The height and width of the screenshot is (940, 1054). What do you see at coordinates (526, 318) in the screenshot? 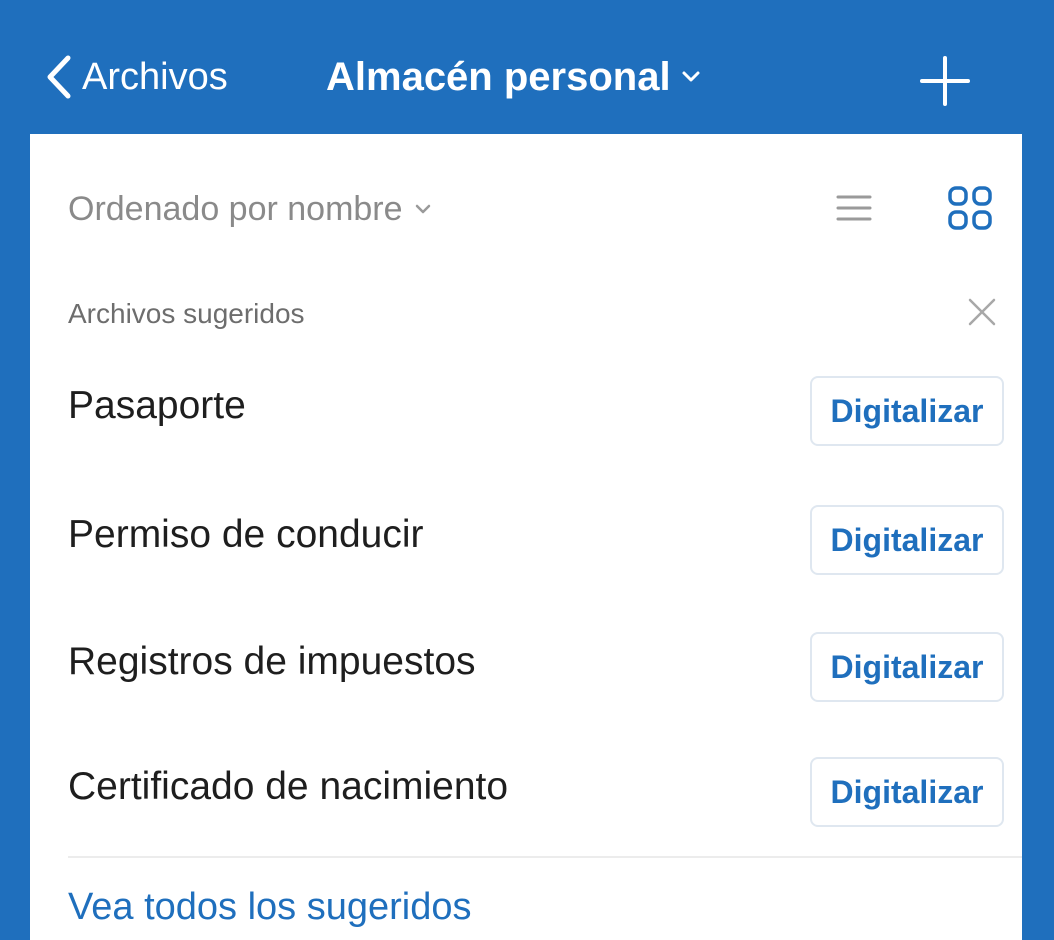
I see `suggested-section-header: Archivos sugeridos` at bounding box center [526, 318].